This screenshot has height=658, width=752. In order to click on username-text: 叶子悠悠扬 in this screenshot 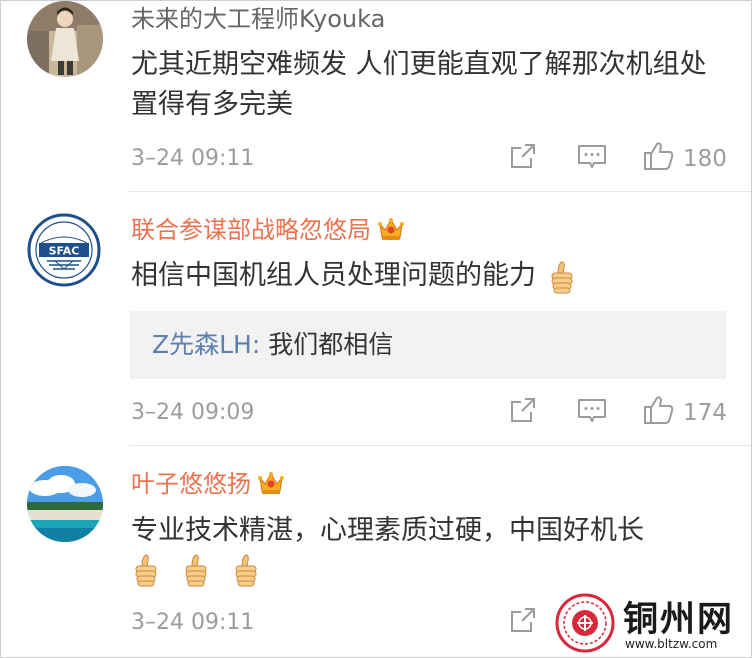, I will do `click(191, 484)`.